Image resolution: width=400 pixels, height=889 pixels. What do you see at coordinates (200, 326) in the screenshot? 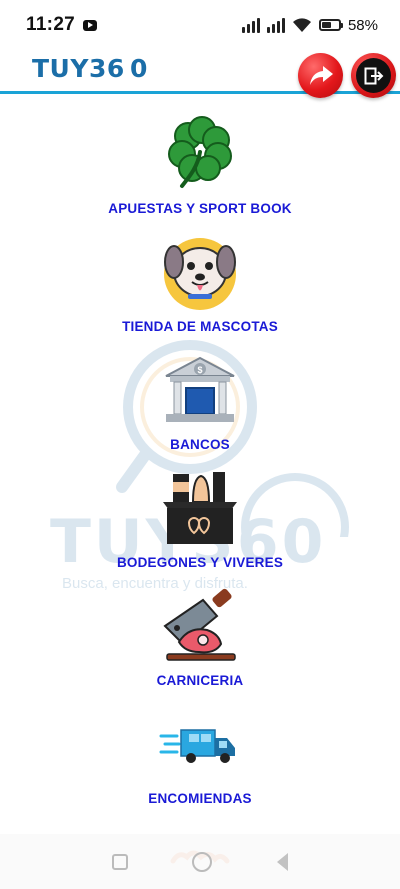
I see `category-label: TIENDA DE MASCOTAS` at bounding box center [200, 326].